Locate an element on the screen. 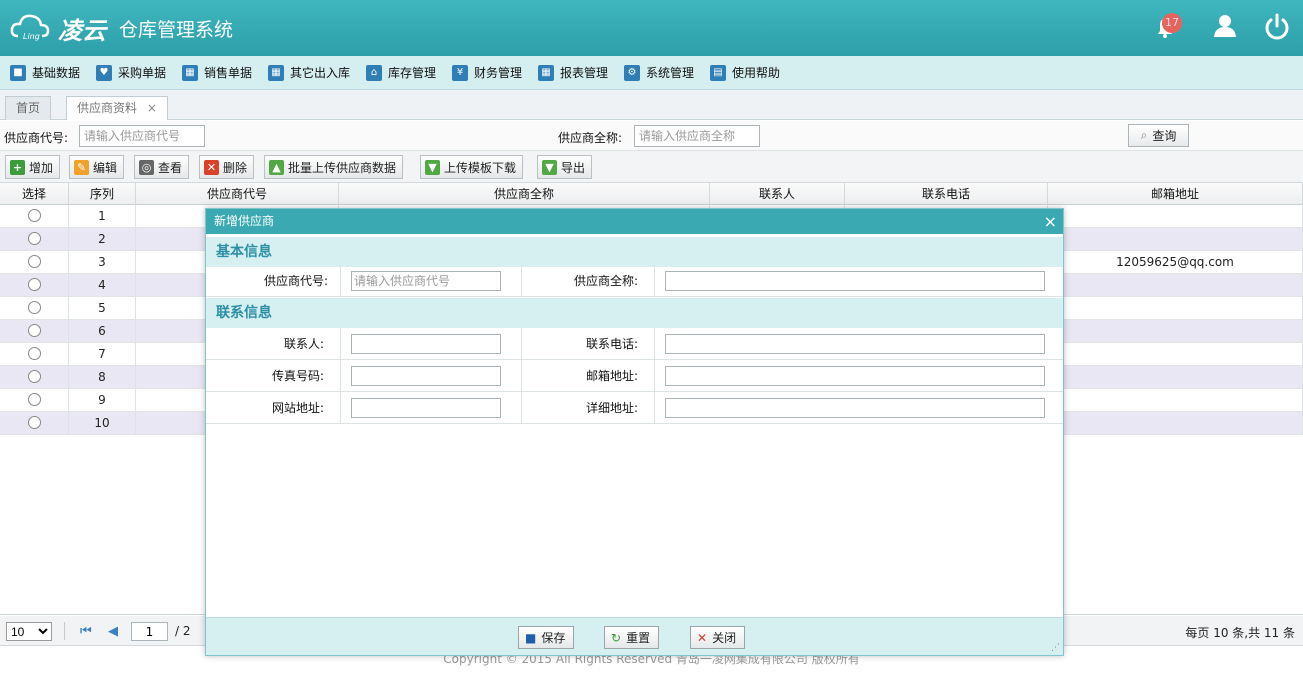  nav-item-reports: ▦ 报表管理 is located at coordinates (573, 73).